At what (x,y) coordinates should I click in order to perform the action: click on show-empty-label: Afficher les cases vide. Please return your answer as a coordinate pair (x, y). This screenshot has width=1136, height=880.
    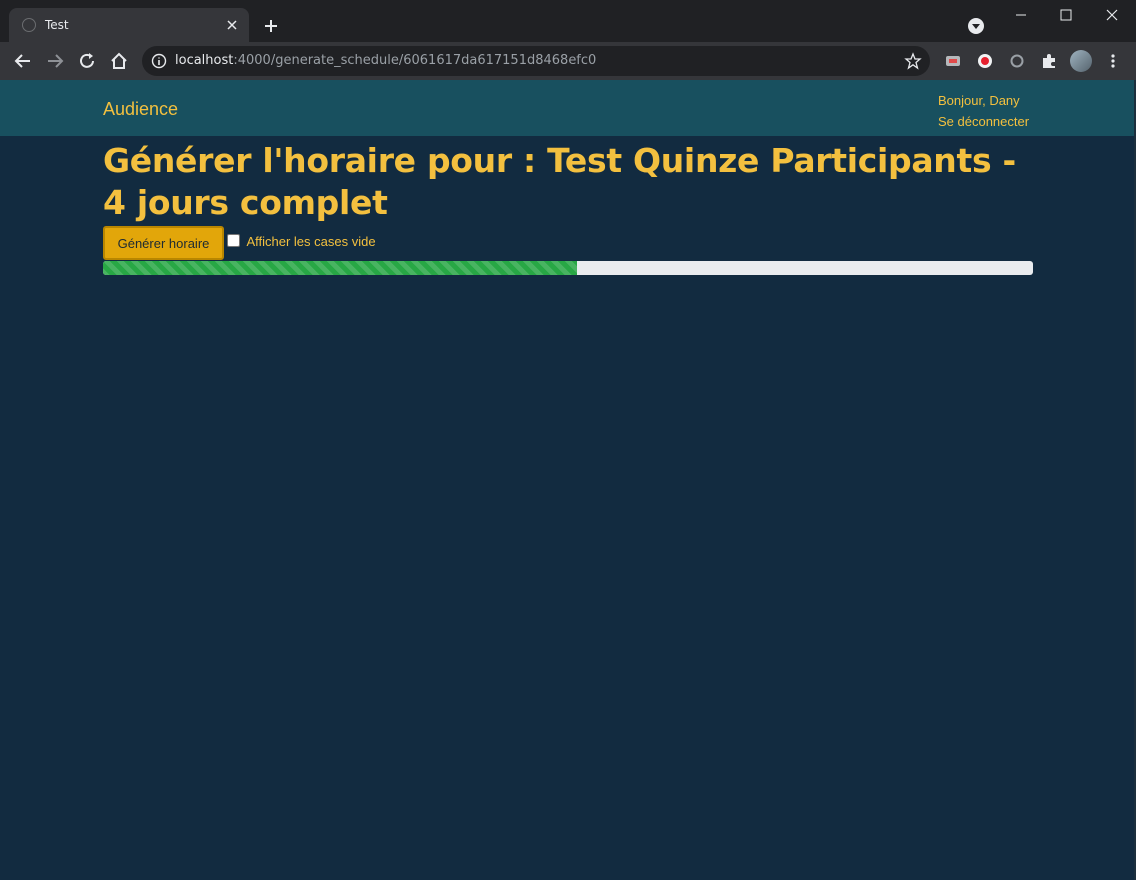
    Looking at the image, I should click on (310, 241).